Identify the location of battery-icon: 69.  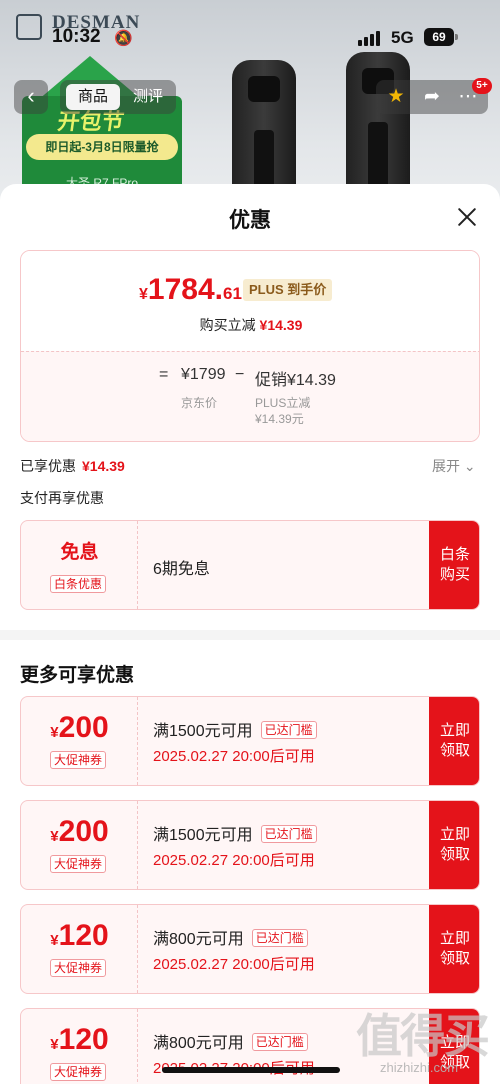
(441, 37).